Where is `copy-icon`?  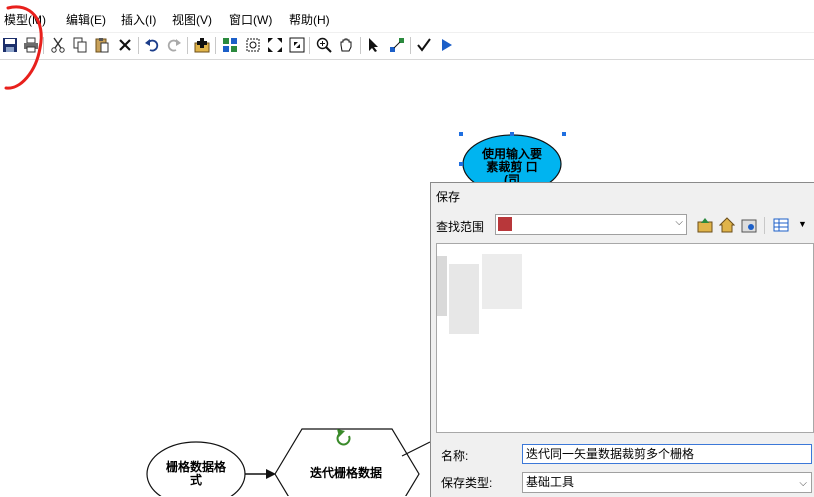 copy-icon is located at coordinates (80, 45).